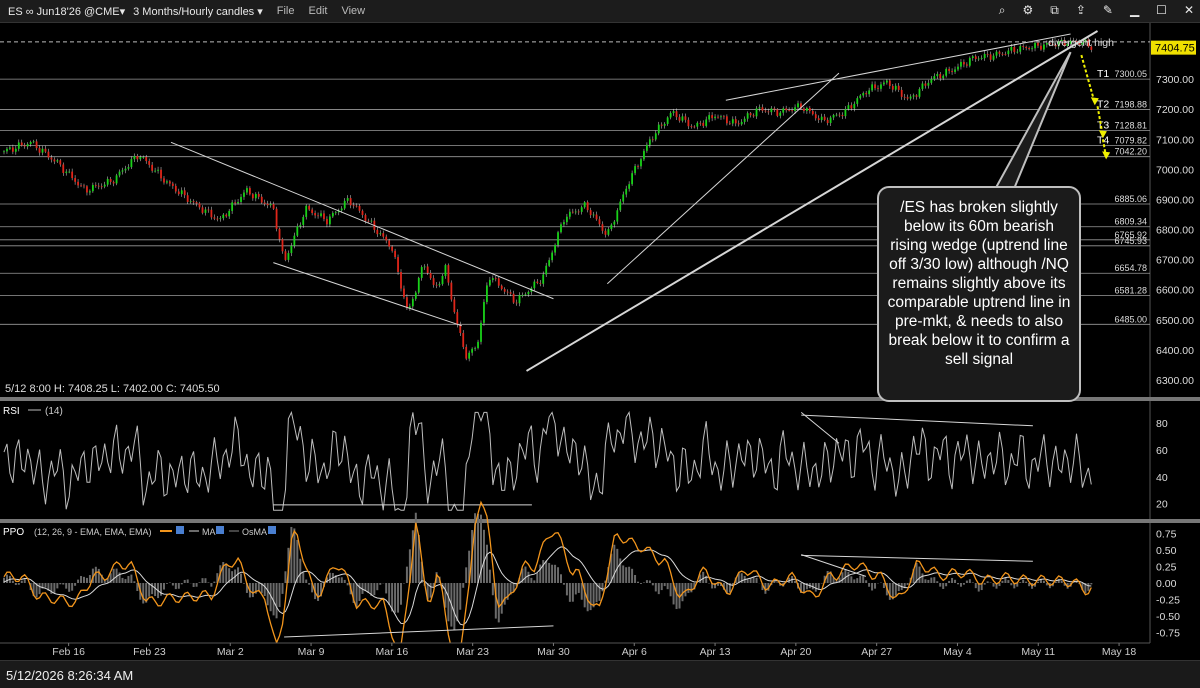 This screenshot has width=1200, height=688. I want to click on search-icon: ⌕, so click(1002, 10).